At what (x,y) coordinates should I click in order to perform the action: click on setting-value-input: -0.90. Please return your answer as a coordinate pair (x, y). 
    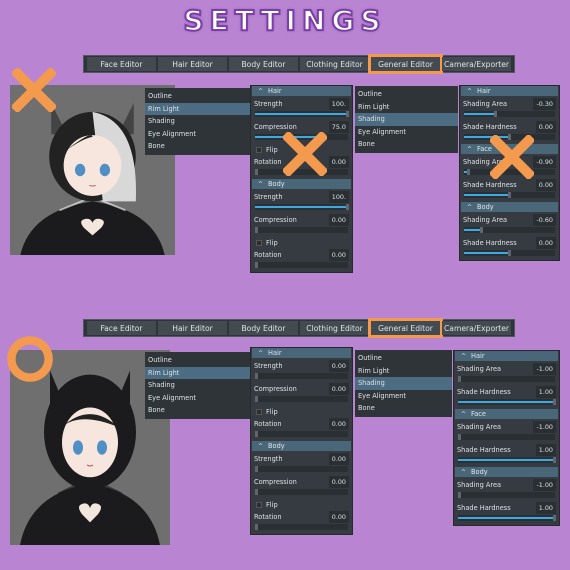
    Looking at the image, I should click on (544, 162).